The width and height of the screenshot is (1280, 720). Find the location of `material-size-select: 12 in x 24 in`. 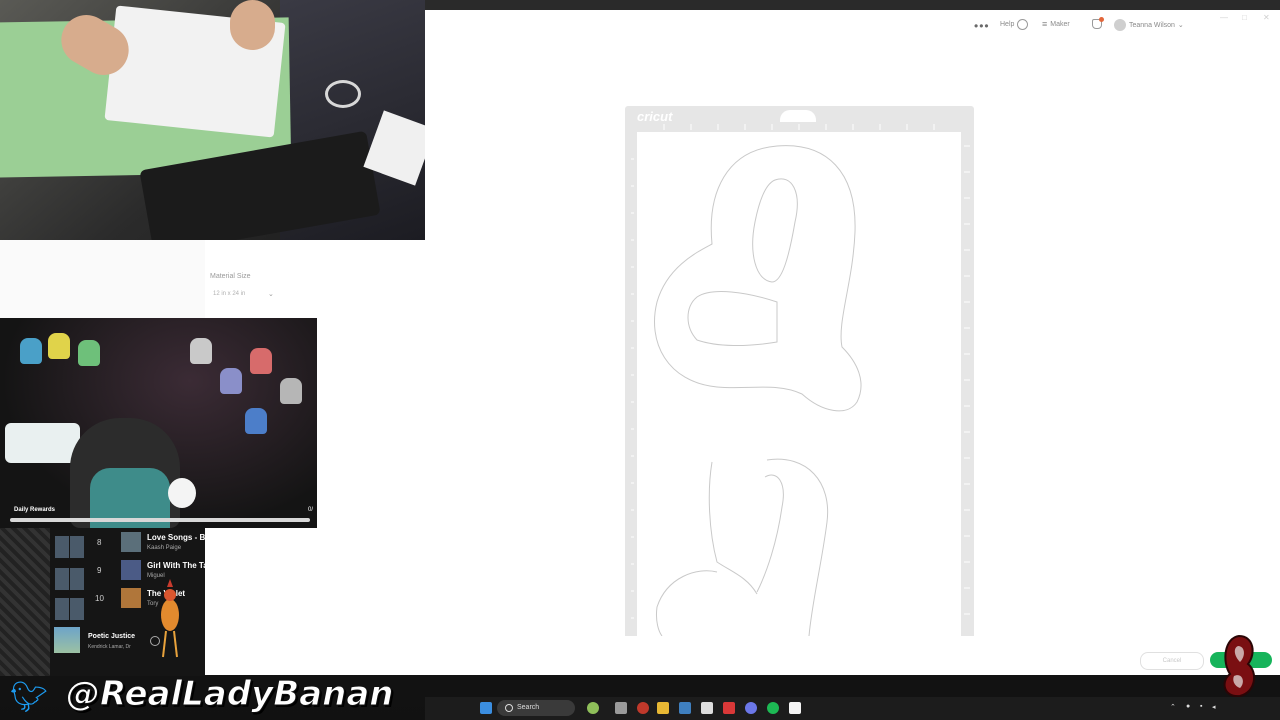

material-size-select: 12 in x 24 in is located at coordinates (229, 294).